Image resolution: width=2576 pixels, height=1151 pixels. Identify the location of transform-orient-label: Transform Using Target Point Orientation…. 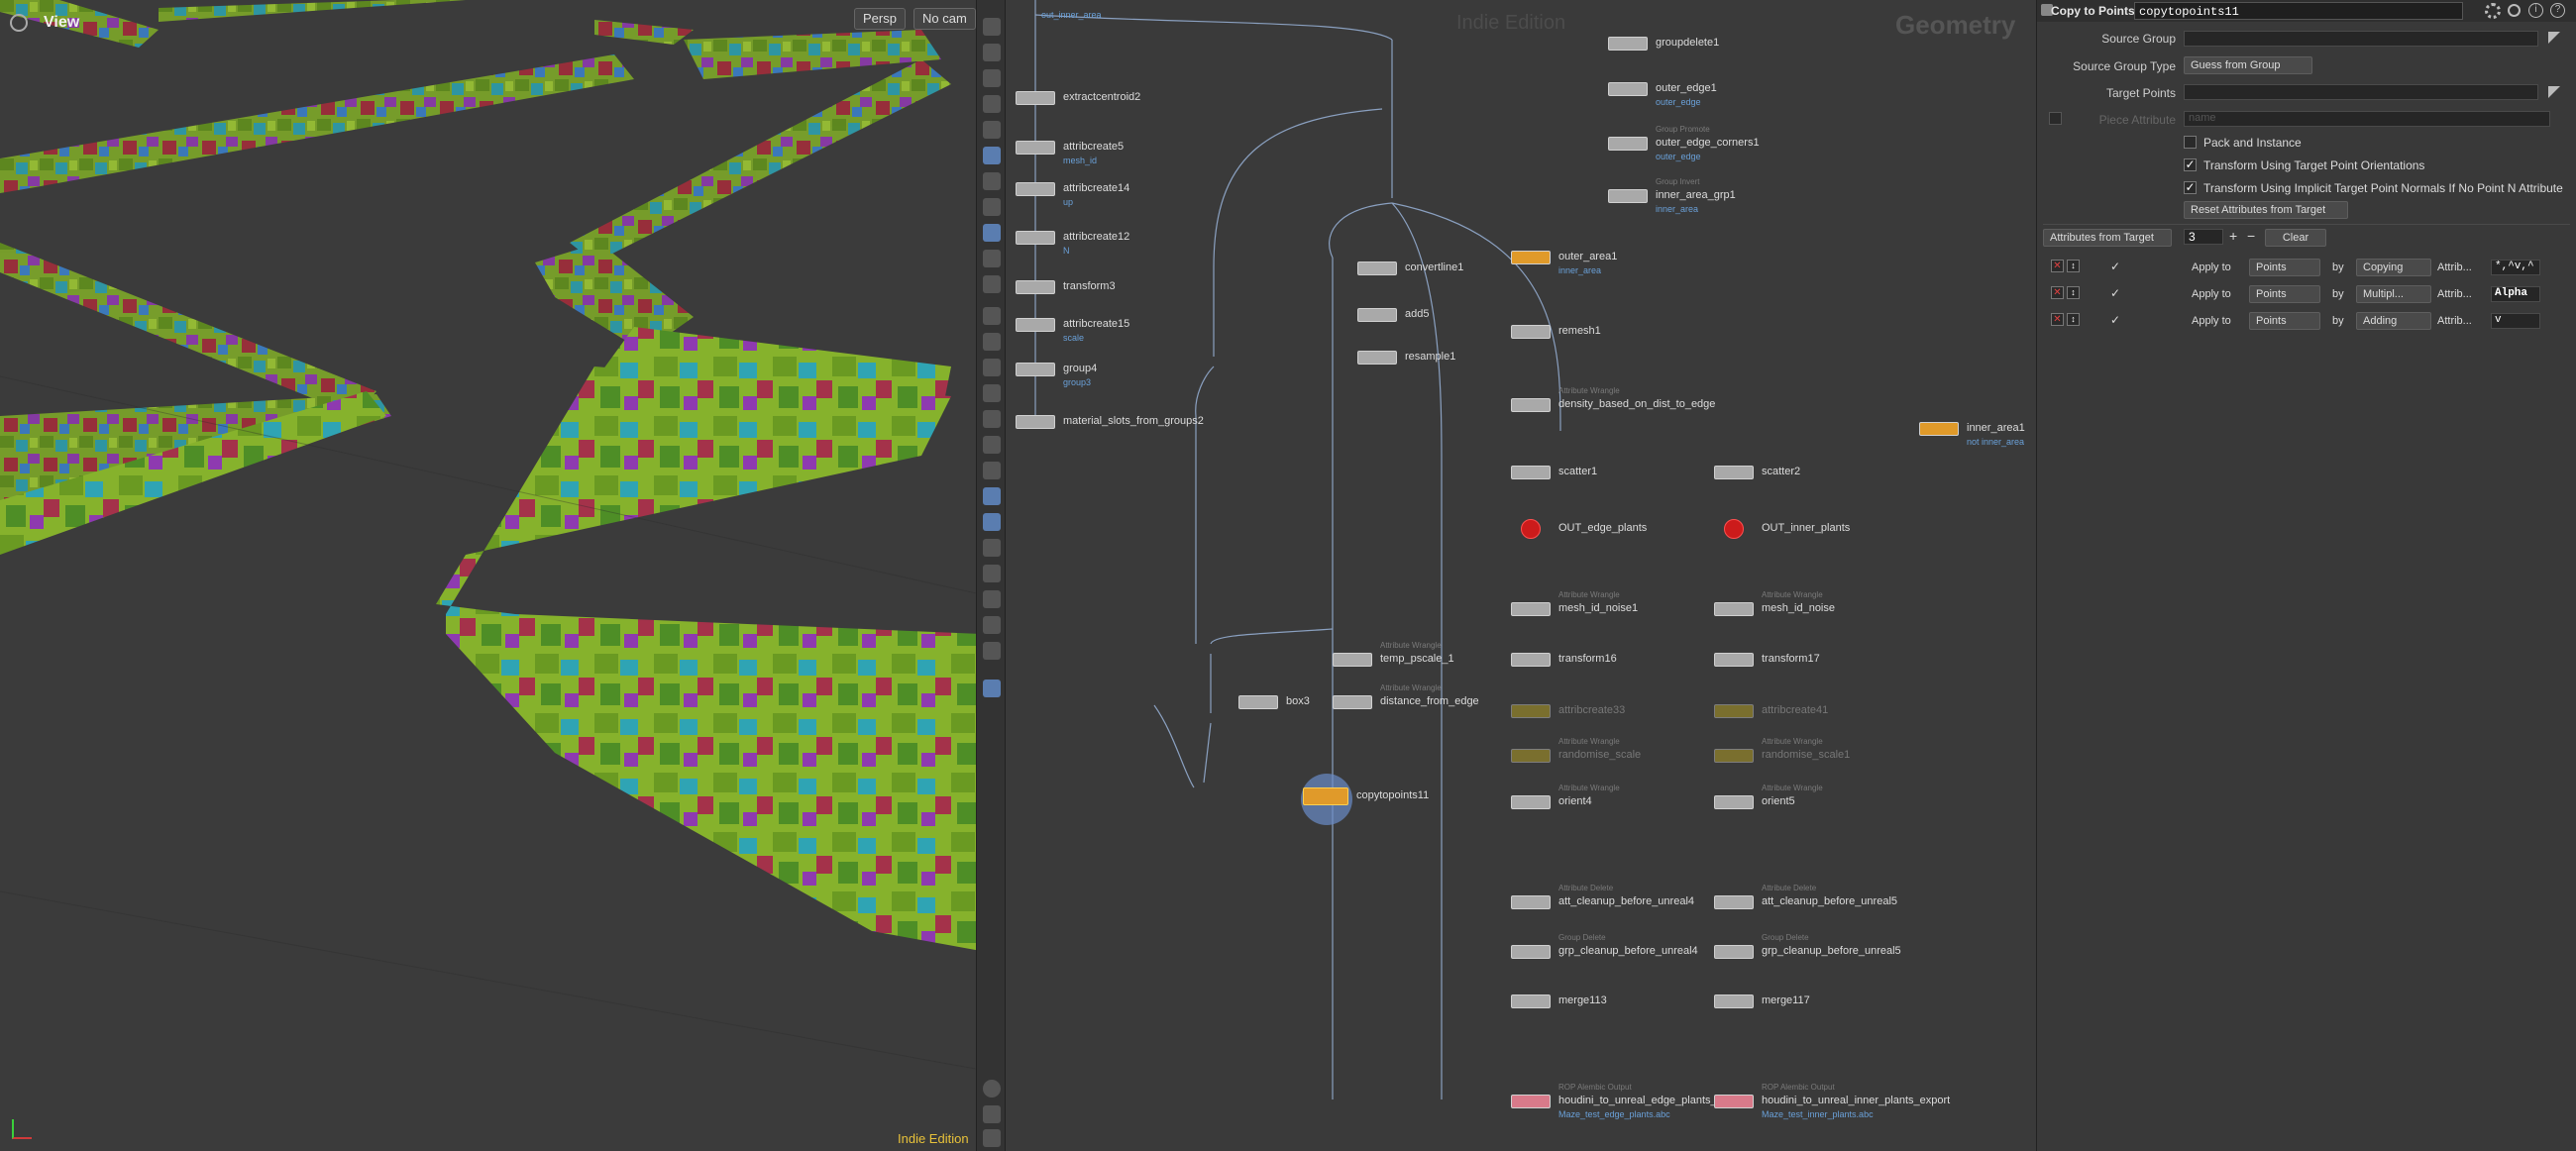
(2314, 165).